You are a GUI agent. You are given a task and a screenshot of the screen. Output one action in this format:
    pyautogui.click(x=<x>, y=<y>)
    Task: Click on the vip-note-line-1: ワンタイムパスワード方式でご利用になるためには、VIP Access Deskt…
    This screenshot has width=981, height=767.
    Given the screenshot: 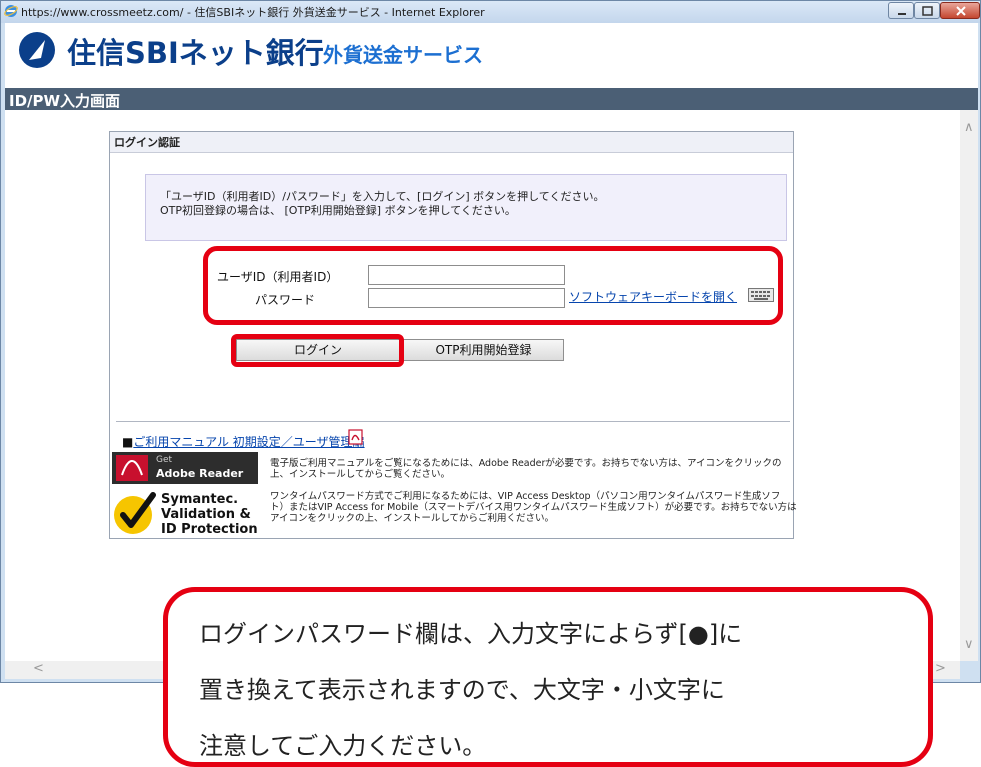 What is the action you would take?
    pyautogui.click(x=525, y=496)
    